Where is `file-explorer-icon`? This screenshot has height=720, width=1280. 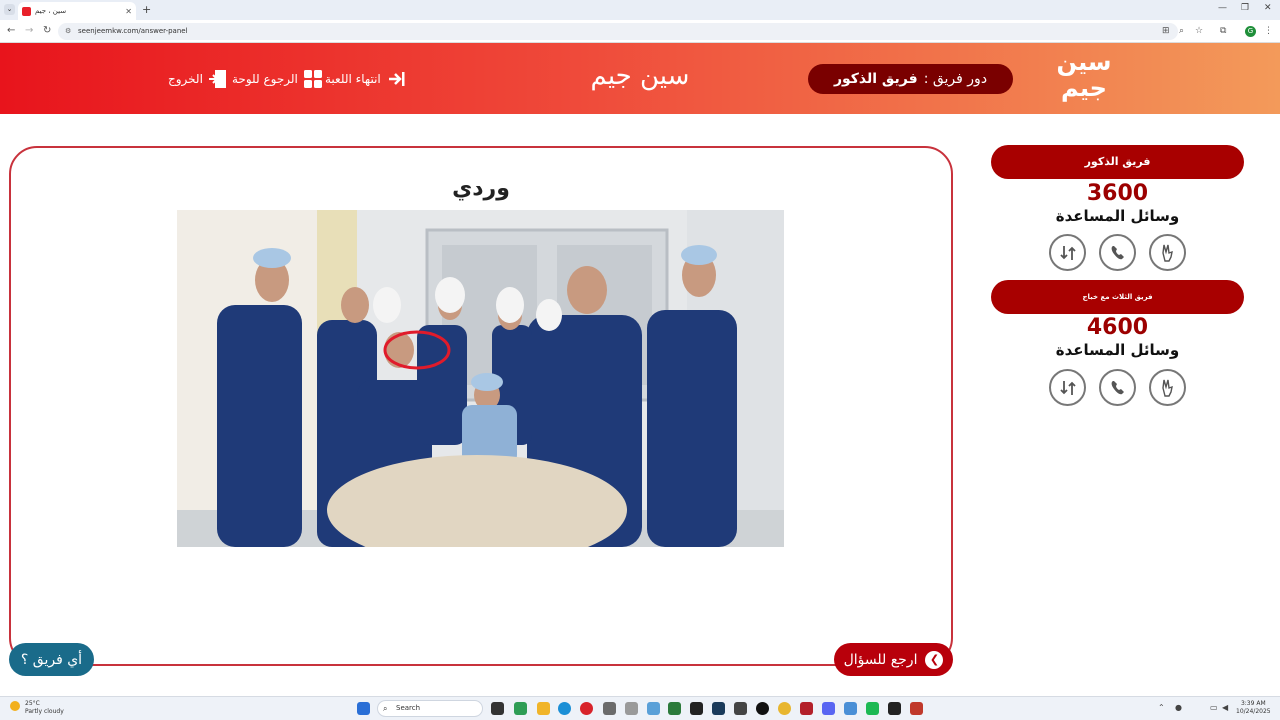 file-explorer-icon is located at coordinates (543, 708).